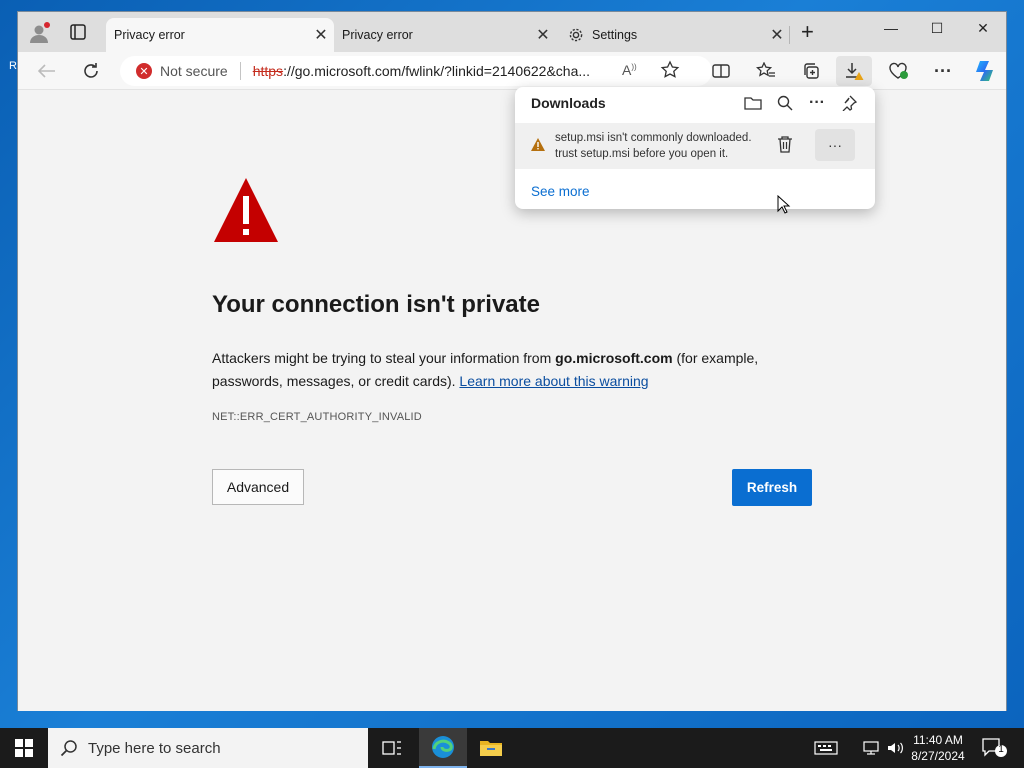 The image size is (1024, 768). I want to click on task-view-icon, so click(392, 748).